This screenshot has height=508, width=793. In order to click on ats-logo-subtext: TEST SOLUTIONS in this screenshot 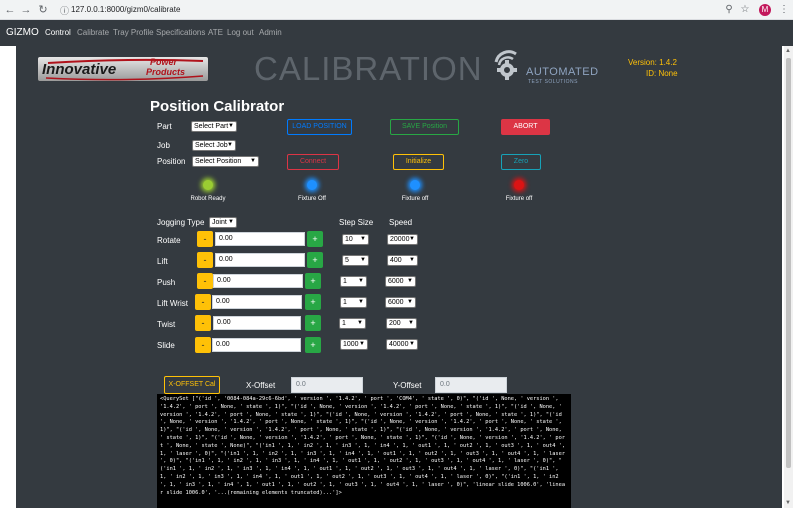, I will do `click(553, 82)`.